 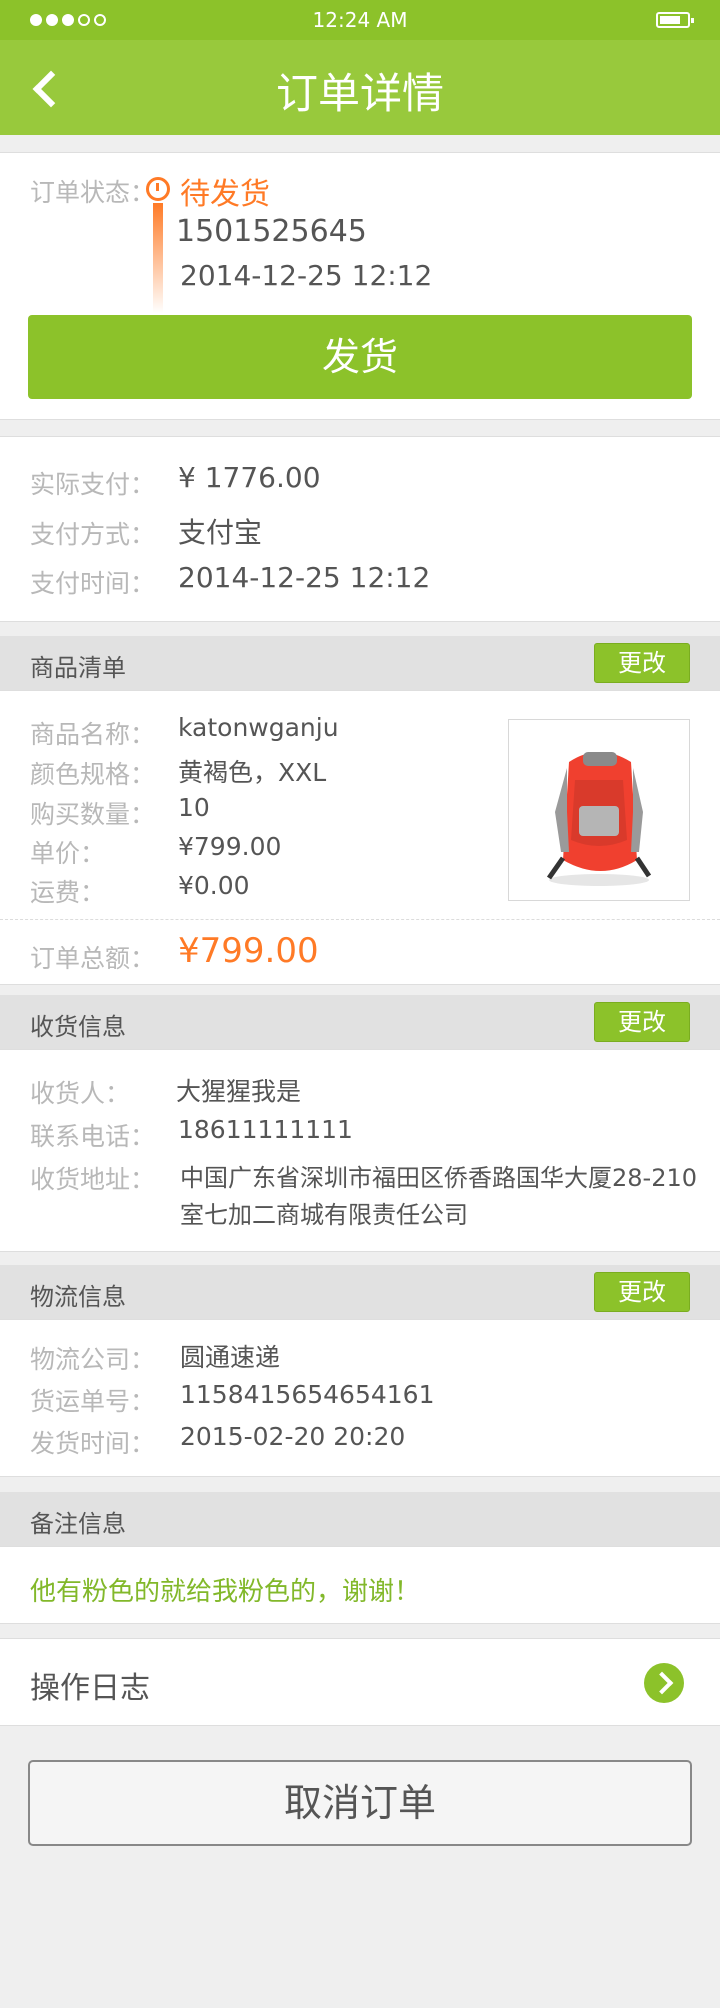 What do you see at coordinates (265, 1129) in the screenshot?
I see `phone-number: 18611111111` at bounding box center [265, 1129].